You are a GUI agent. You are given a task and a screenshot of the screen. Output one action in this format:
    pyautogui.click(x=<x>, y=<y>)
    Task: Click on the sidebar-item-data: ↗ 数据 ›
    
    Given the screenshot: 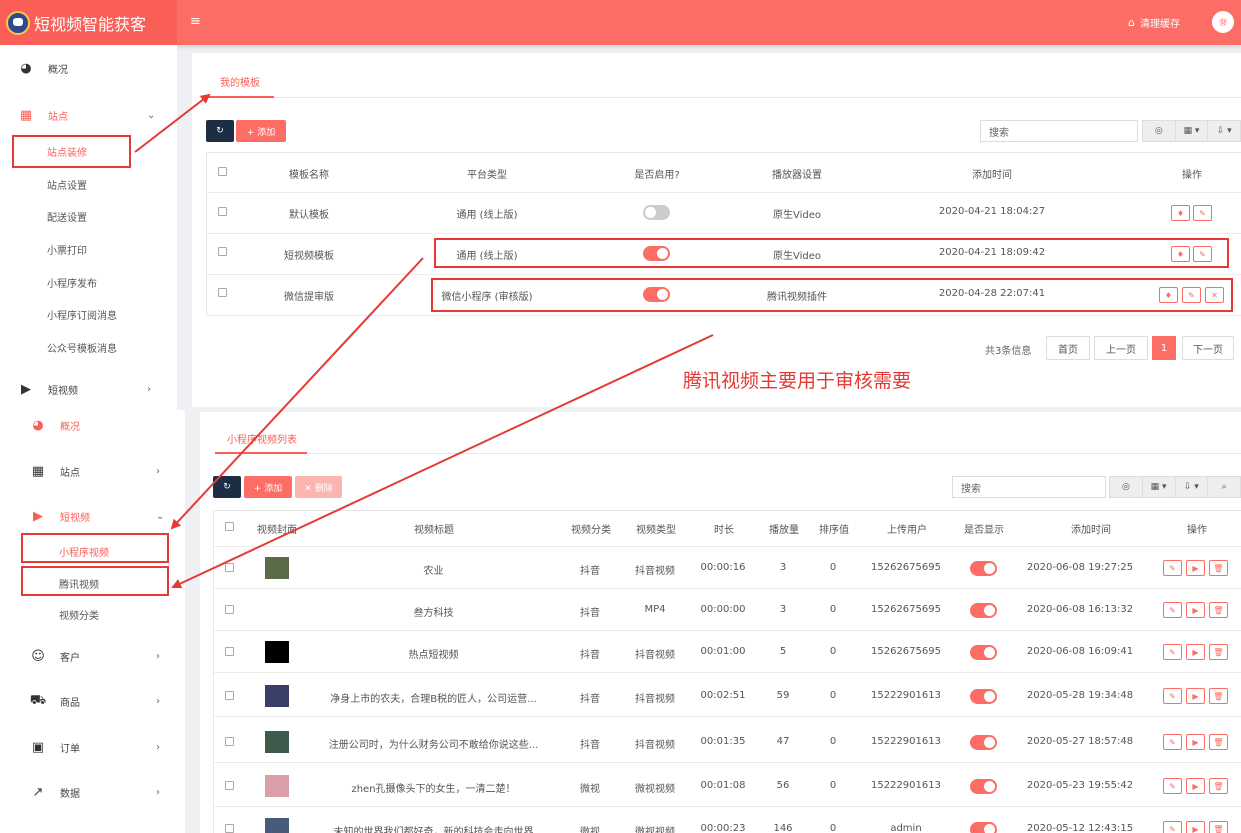 What is the action you would take?
    pyautogui.click(x=101, y=792)
    